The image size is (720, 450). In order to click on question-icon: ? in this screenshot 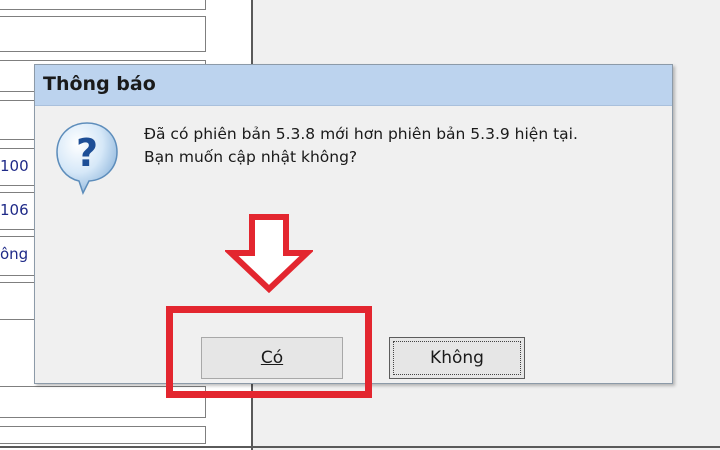, I will do `click(87, 158)`.